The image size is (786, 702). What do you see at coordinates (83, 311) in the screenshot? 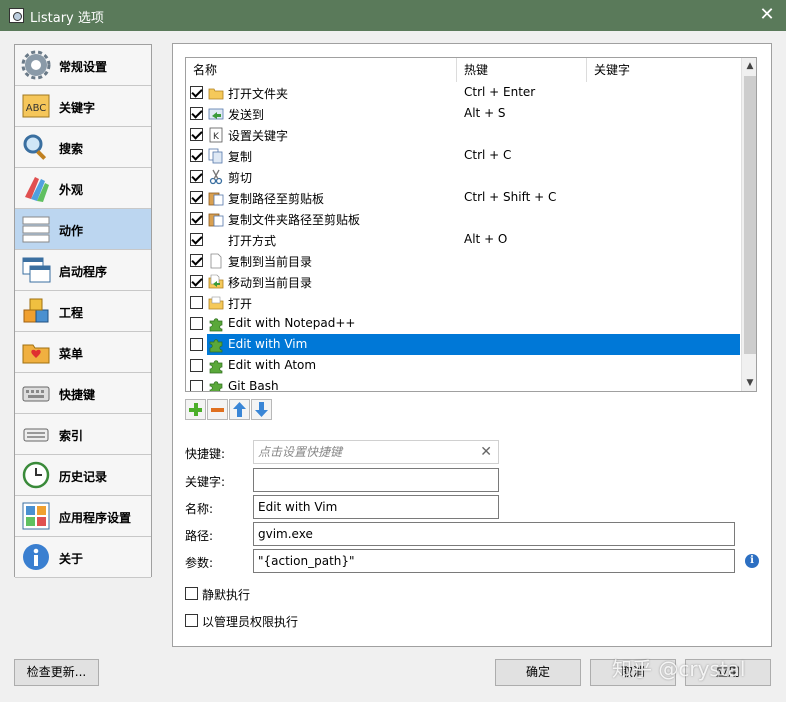
I see `sidebar-item-6: 工程` at bounding box center [83, 311].